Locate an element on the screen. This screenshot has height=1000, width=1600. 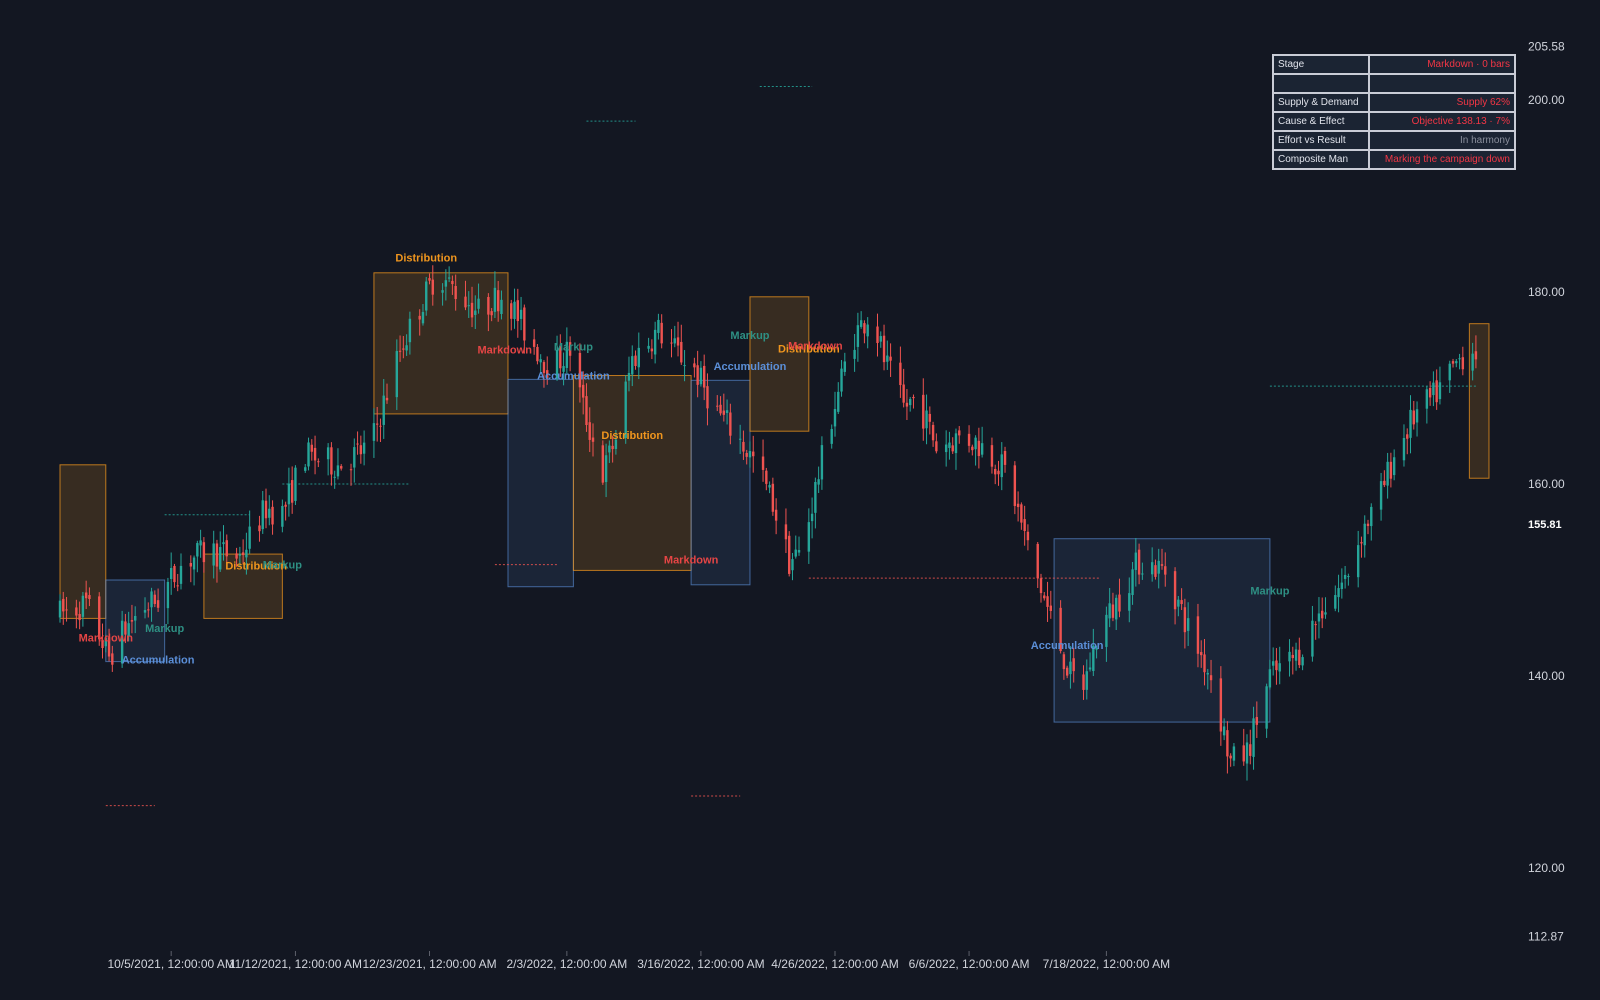
markup-label: Markup is located at coordinates (164, 629).